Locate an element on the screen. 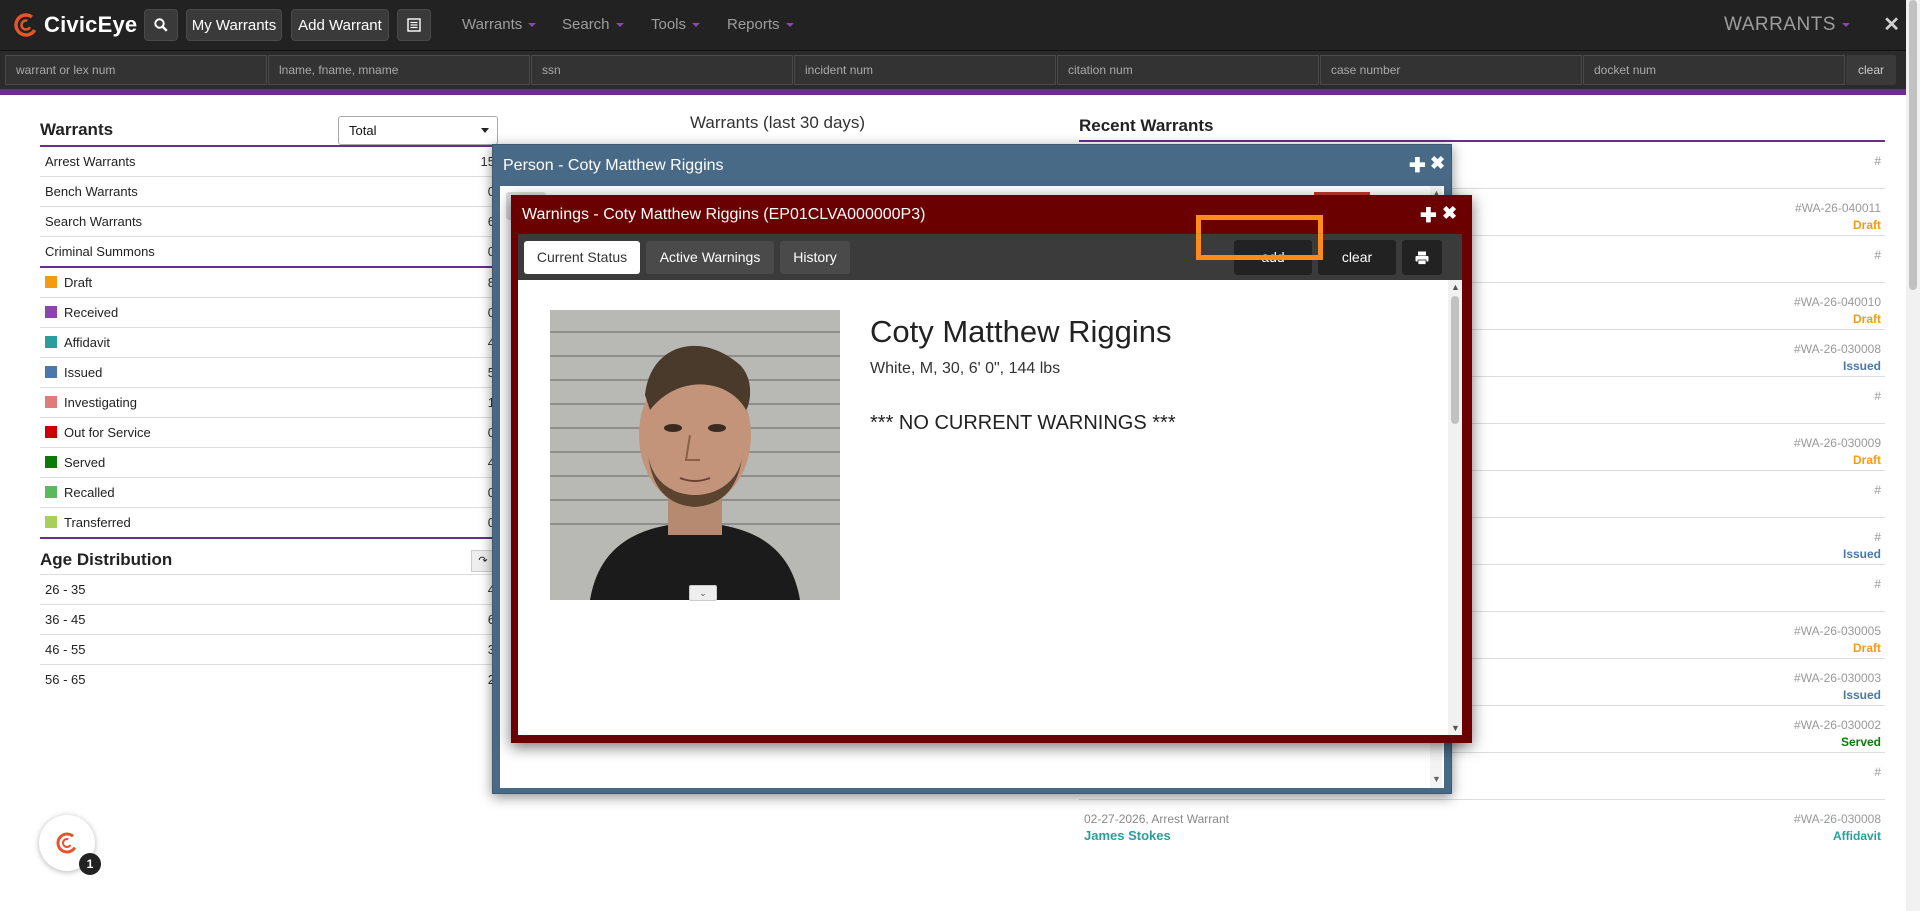 Image resolution: width=1920 pixels, height=911 pixels. status-row-draft: Draft8 is located at coordinates (267, 283).